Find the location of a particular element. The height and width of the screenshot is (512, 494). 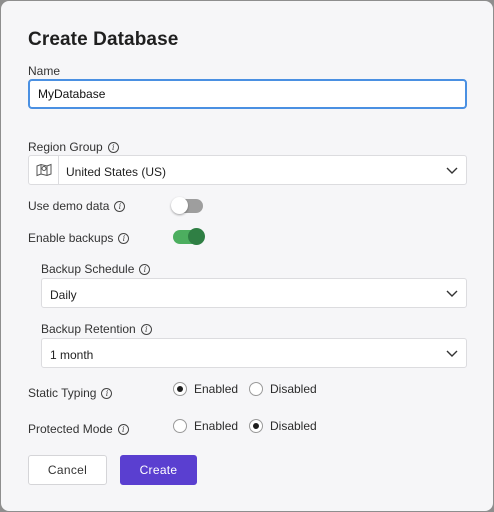

region-group-label: Region Group i is located at coordinates (73, 147).